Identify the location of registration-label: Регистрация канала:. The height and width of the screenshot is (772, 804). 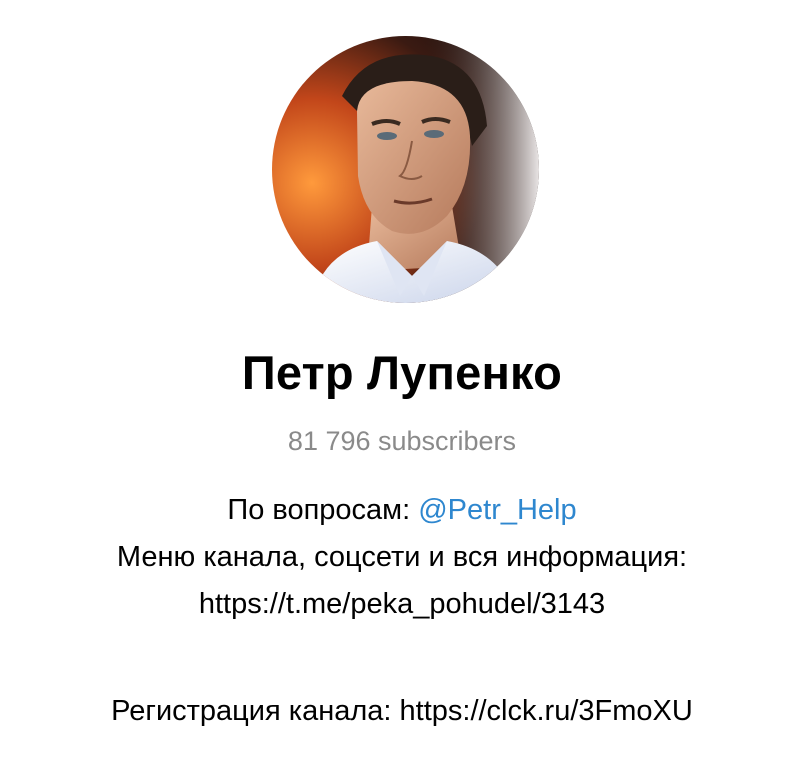
(255, 711).